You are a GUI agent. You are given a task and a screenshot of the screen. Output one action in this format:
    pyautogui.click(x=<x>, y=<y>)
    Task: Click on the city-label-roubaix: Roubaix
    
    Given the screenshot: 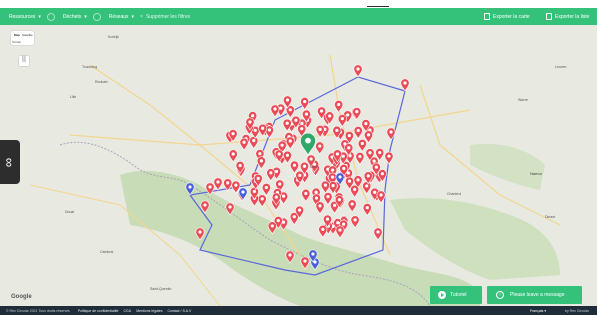 What is the action you would take?
    pyautogui.click(x=101, y=82)
    